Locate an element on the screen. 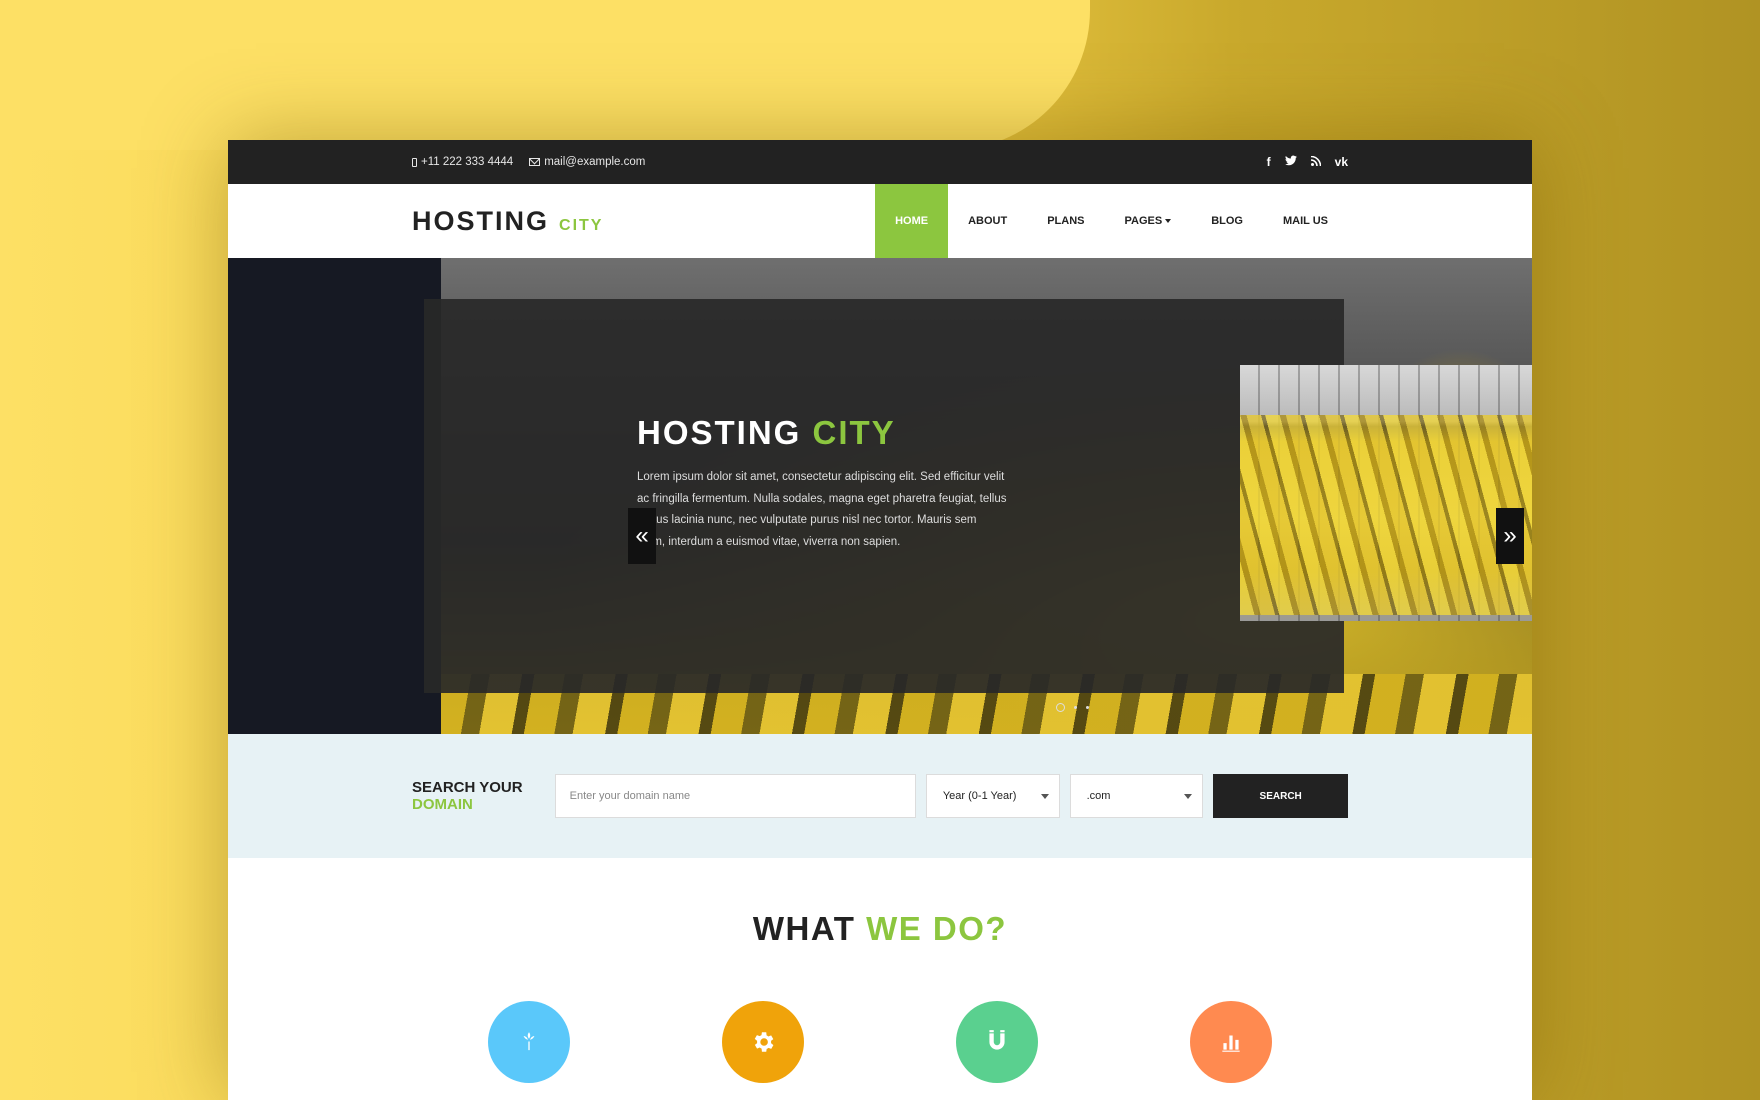  hero-dark-panel is located at coordinates (334, 496).